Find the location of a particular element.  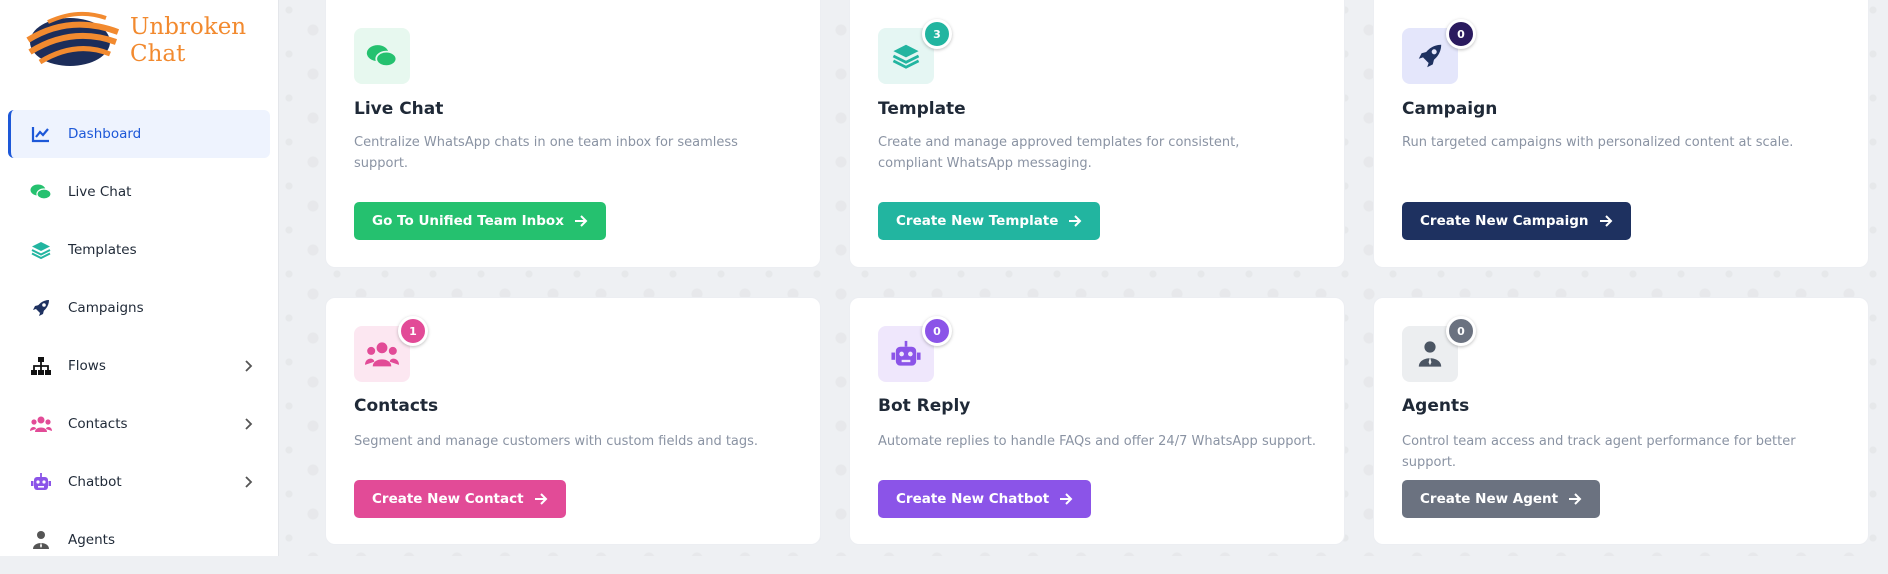

go-to-team-inbox-button: Go To Unified Team Inbox is located at coordinates (480, 221).